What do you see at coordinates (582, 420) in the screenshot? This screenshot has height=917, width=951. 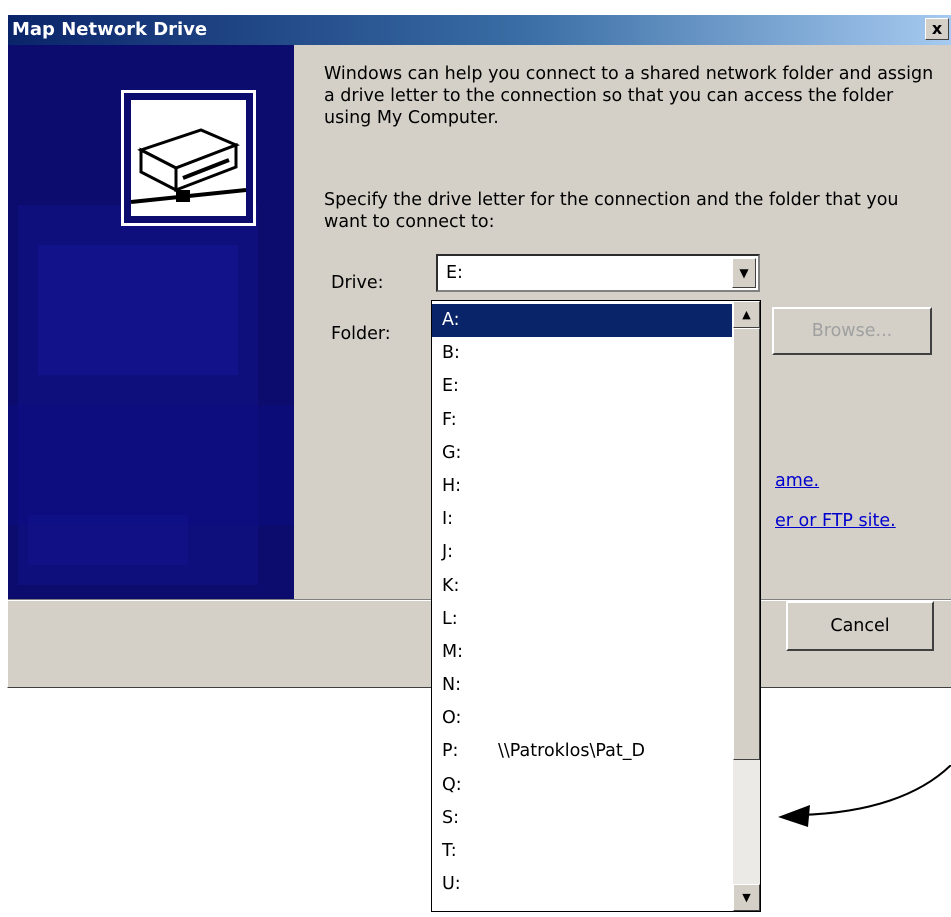 I see `drive-option: F:` at bounding box center [582, 420].